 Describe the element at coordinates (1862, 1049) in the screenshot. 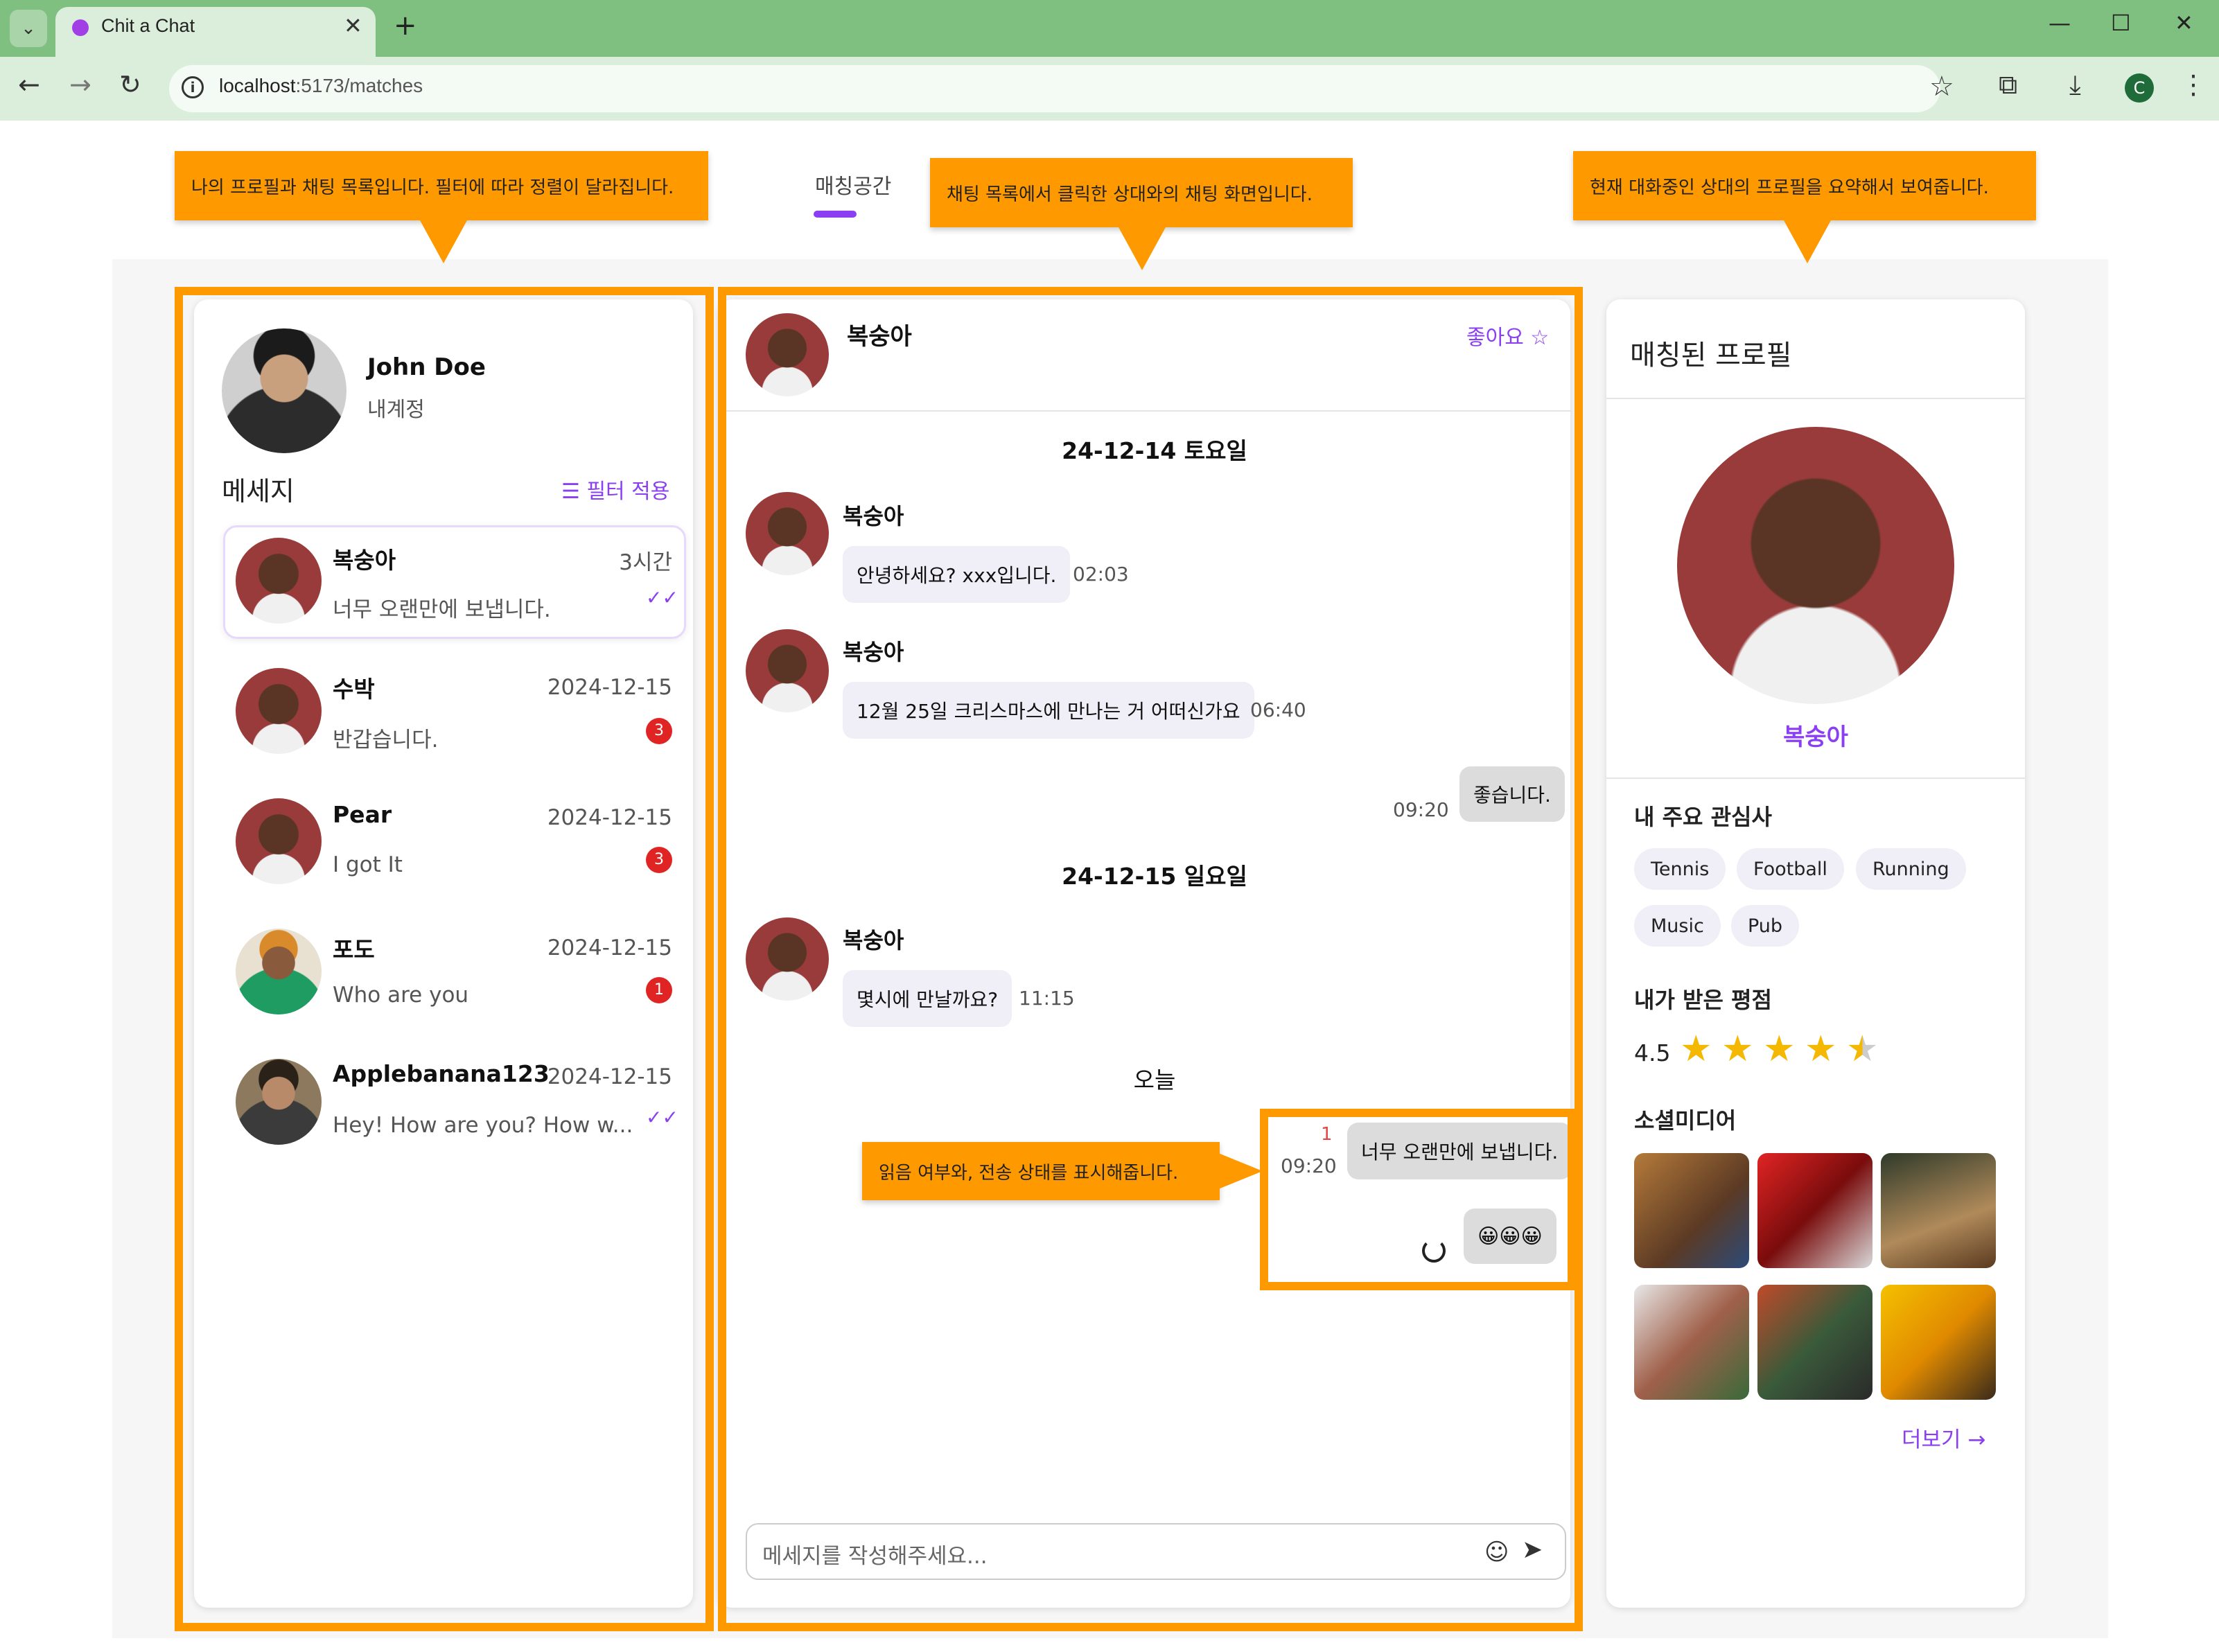

I see `half-star-icon: ★` at that location.